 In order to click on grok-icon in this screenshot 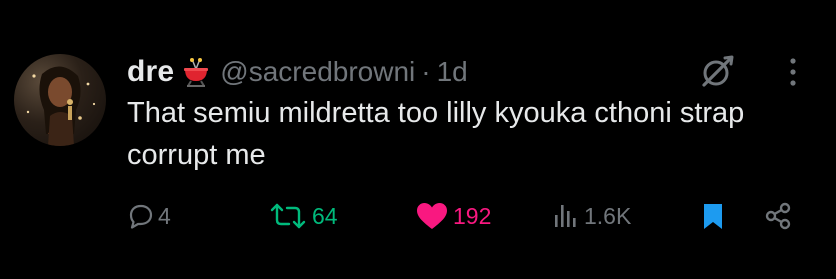, I will do `click(717, 72)`.